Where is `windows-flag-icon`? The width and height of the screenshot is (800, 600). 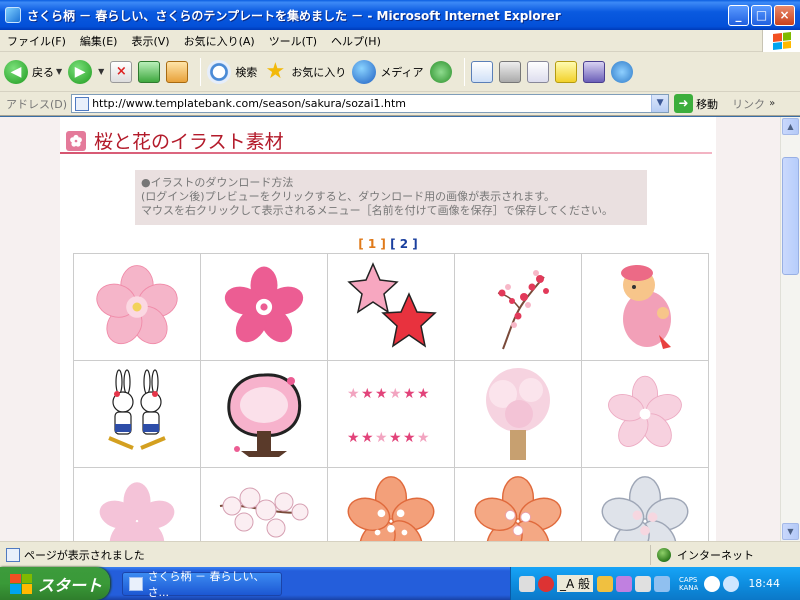 windows-flag-icon is located at coordinates (21, 583).